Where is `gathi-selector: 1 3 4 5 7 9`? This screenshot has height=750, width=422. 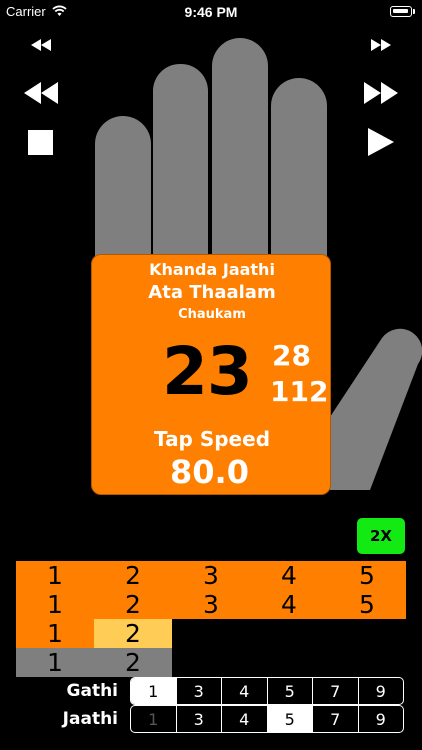 gathi-selector: 1 3 4 5 7 9 is located at coordinates (267, 691).